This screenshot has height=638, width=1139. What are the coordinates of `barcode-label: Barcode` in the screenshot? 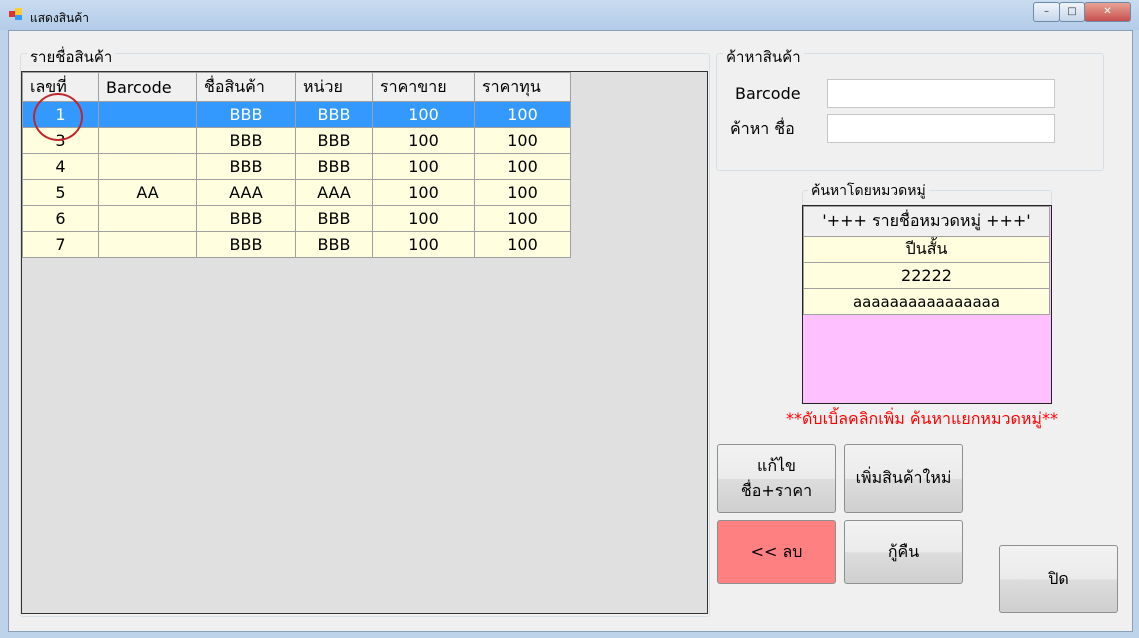 It's located at (768, 93).